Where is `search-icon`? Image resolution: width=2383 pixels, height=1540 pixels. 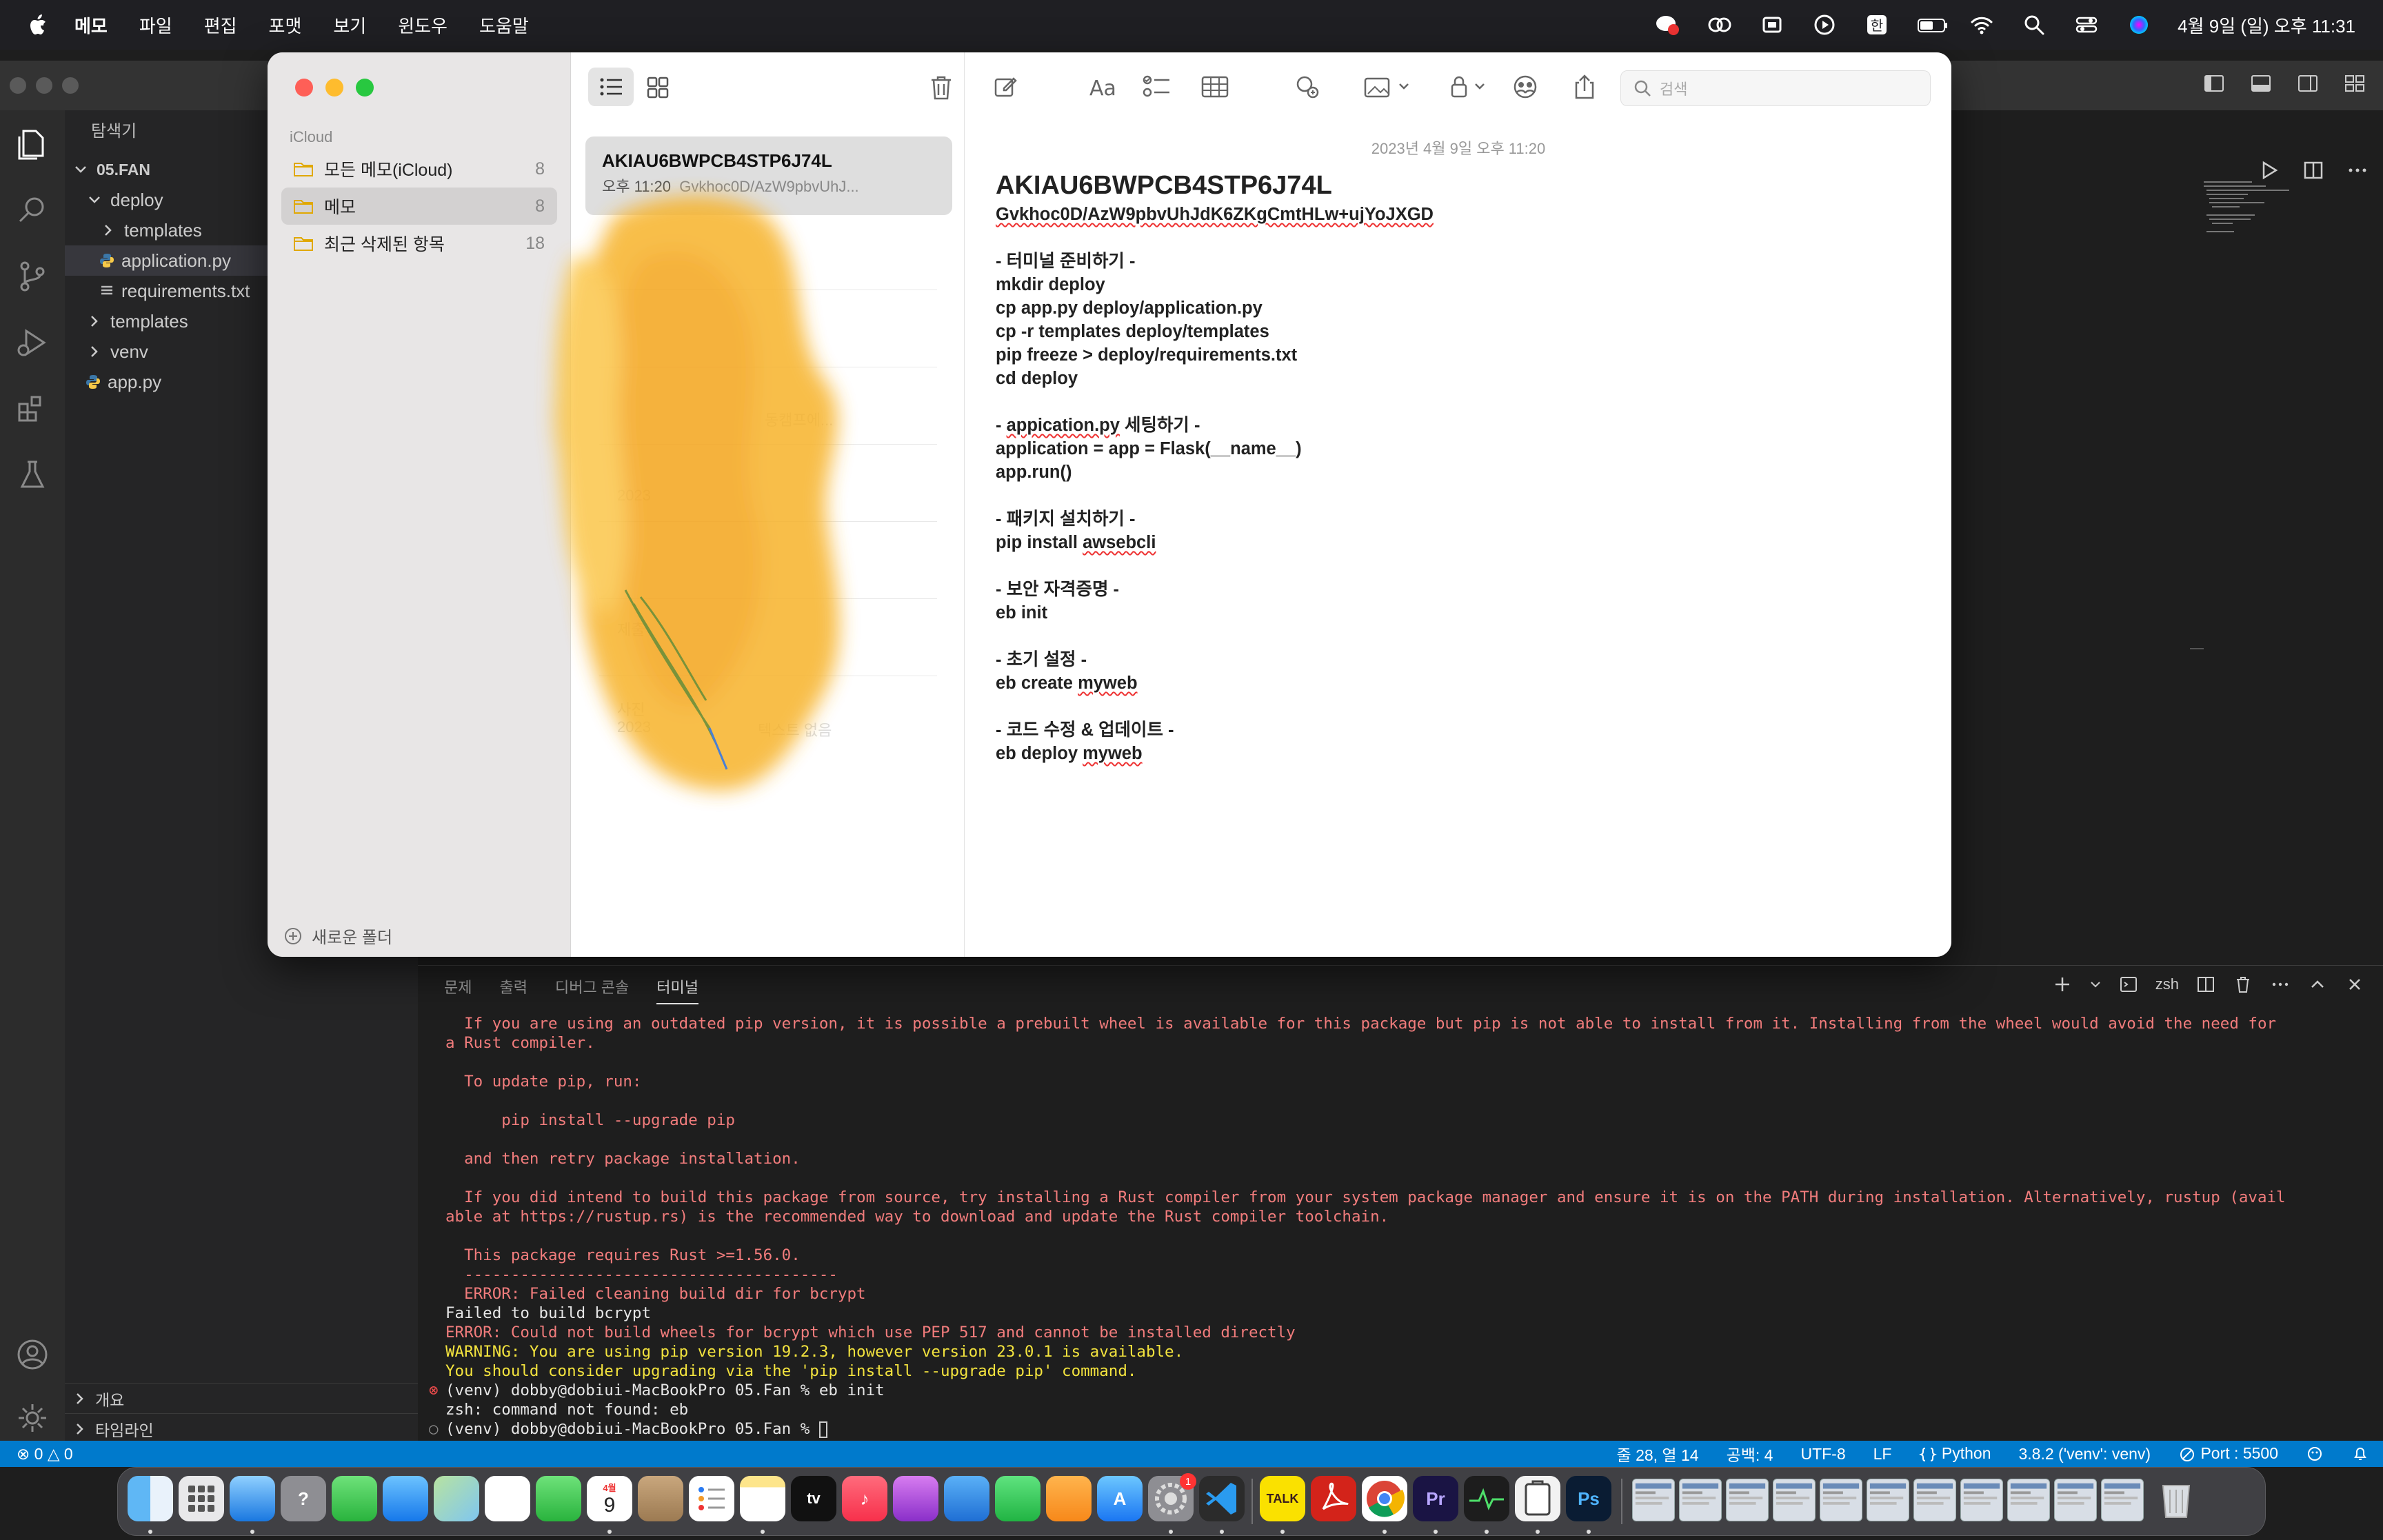
search-icon is located at coordinates (32, 211).